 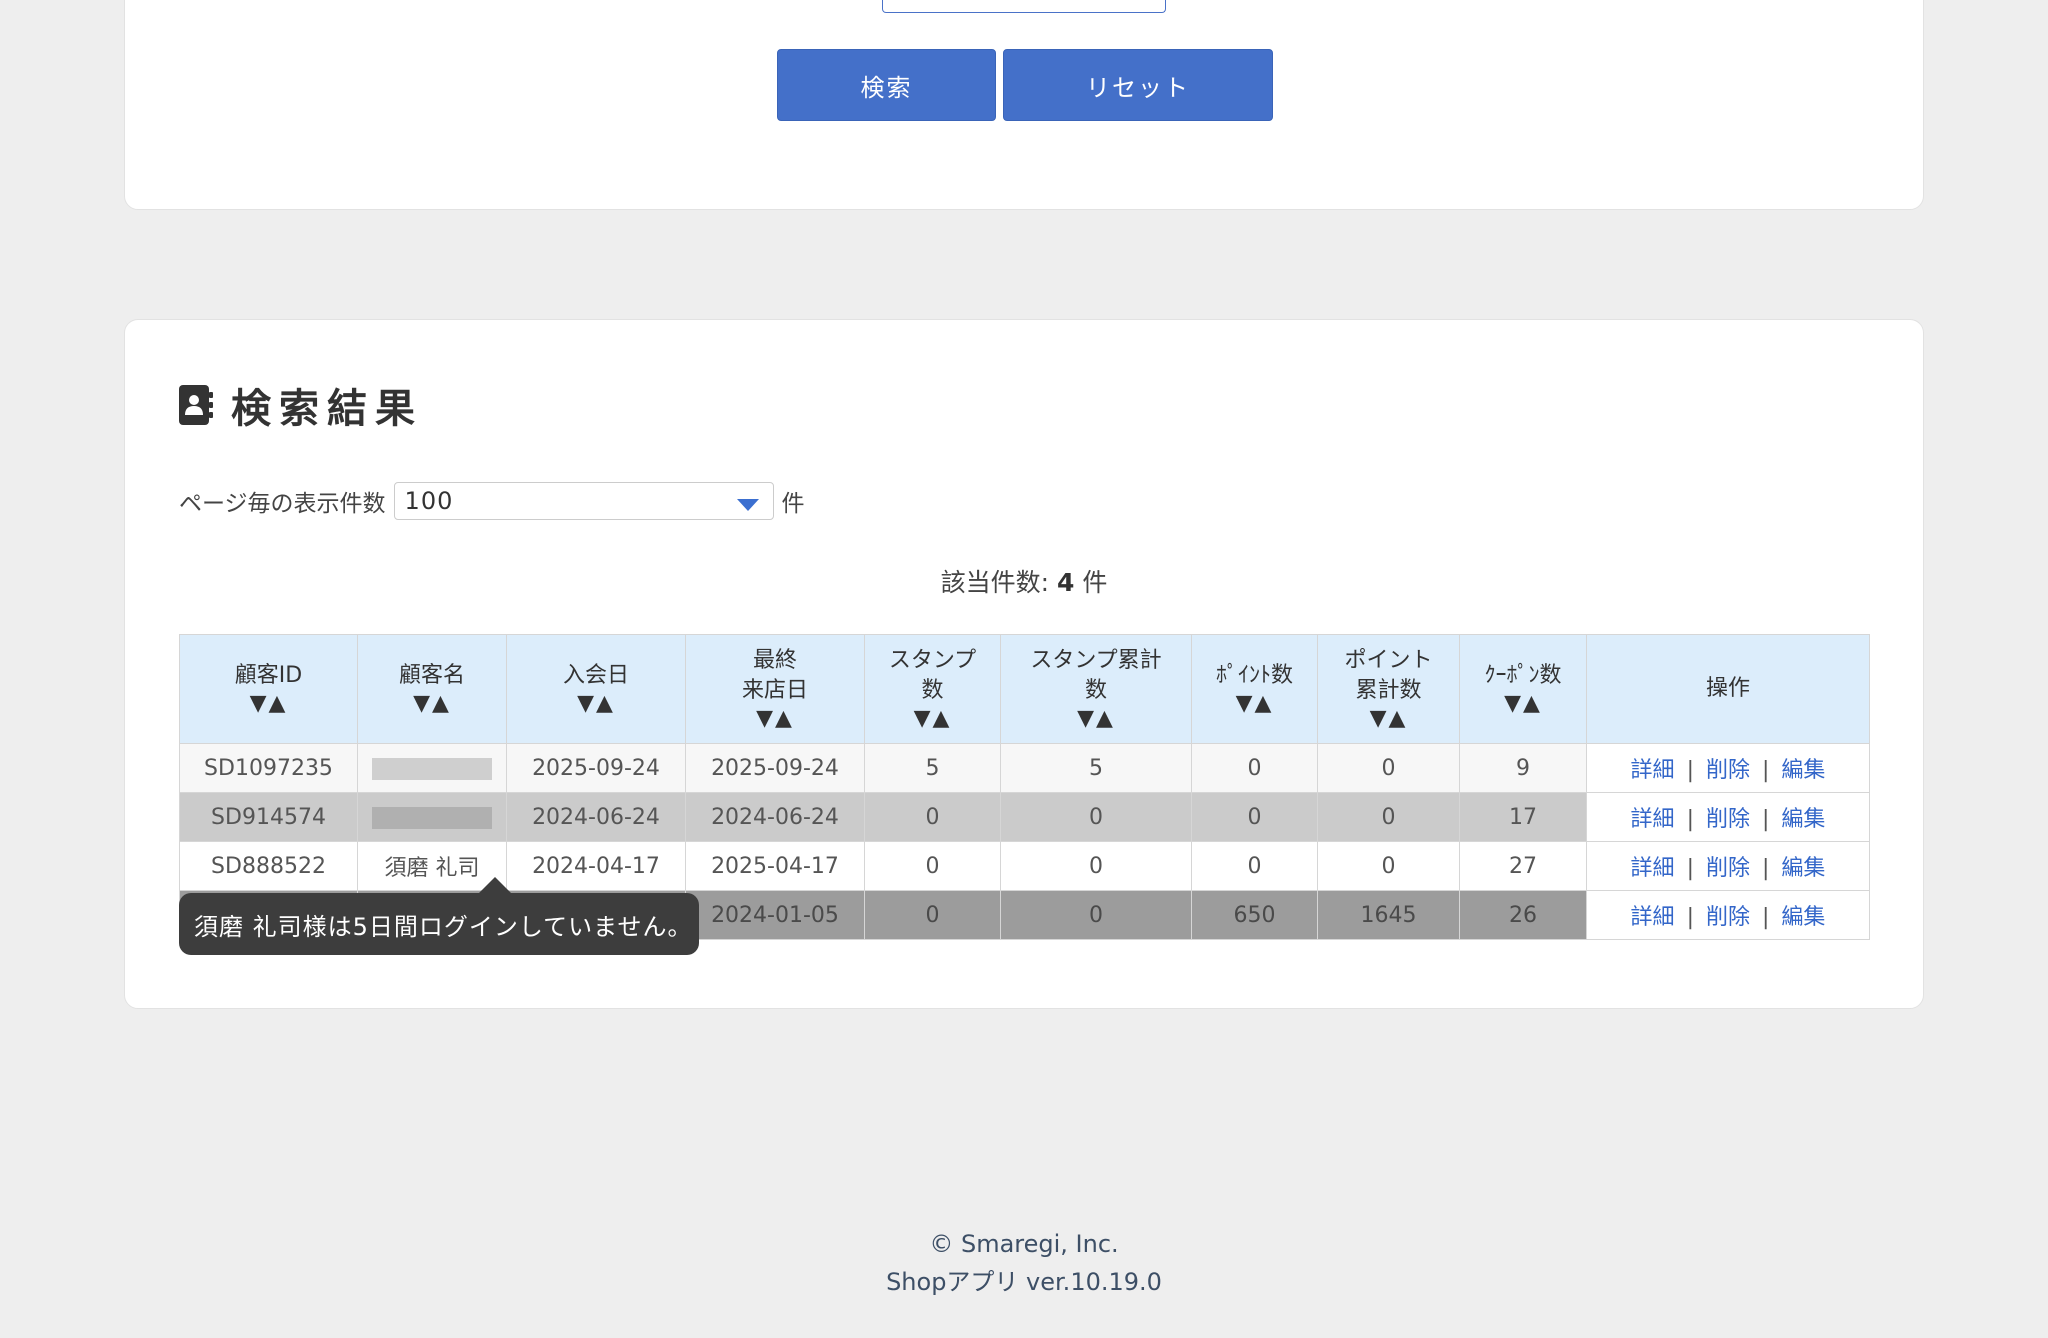 I want to click on col-stamps: スタンプ 数 ▼▲, so click(x=932, y=689).